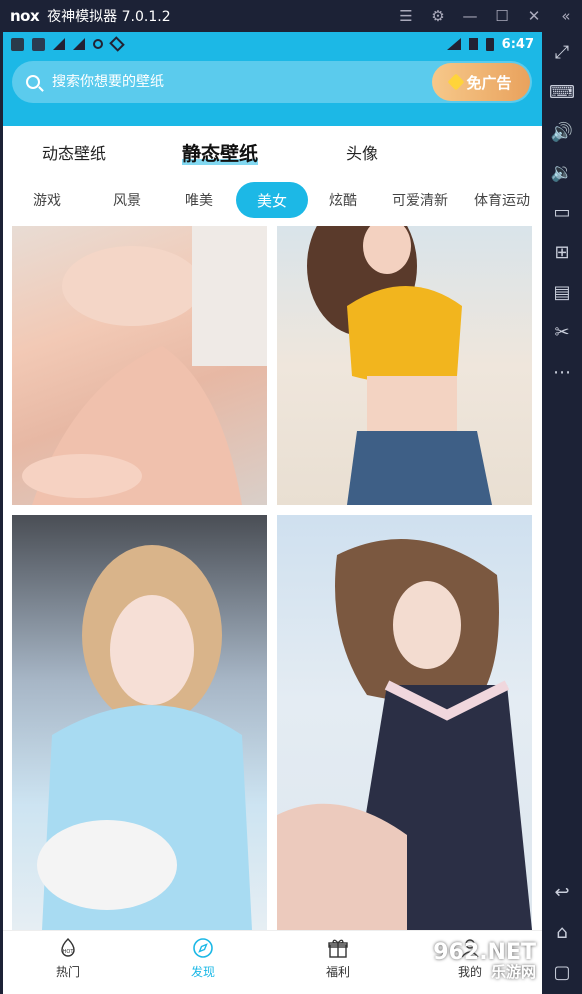  What do you see at coordinates (562, 132) in the screenshot?
I see `volume-up-icon: 🔊` at bounding box center [562, 132].